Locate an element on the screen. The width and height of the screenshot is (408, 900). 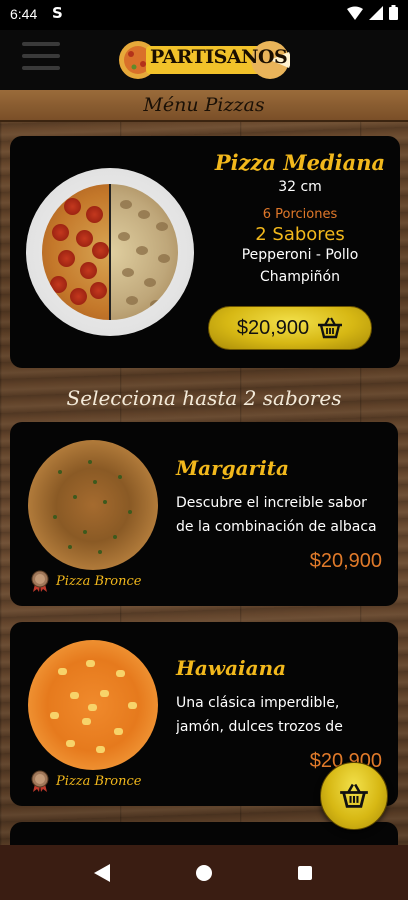
status-icons is located at coordinates (372, 12).